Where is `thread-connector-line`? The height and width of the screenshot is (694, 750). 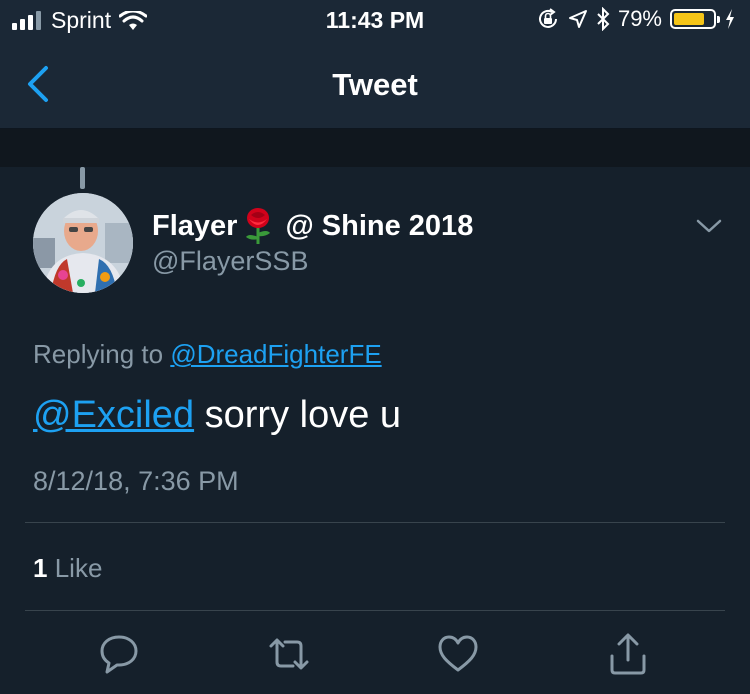
thread-connector-line is located at coordinates (82, 178).